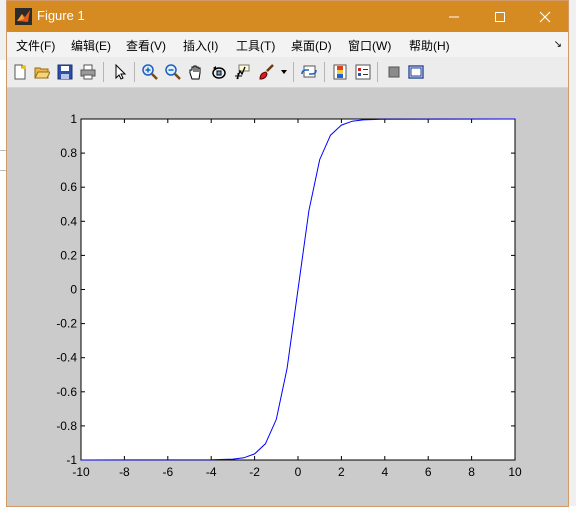 The height and width of the screenshot is (514, 576). I want to click on open-icon, so click(42, 73).